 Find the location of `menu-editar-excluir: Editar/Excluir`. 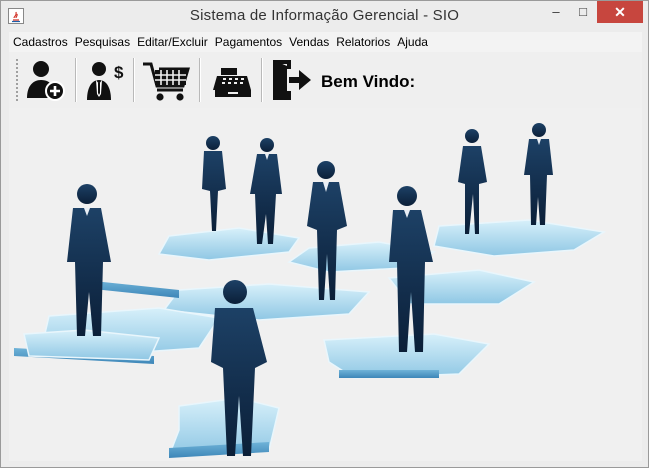

menu-editar-excluir: Editar/Excluir is located at coordinates (172, 41).